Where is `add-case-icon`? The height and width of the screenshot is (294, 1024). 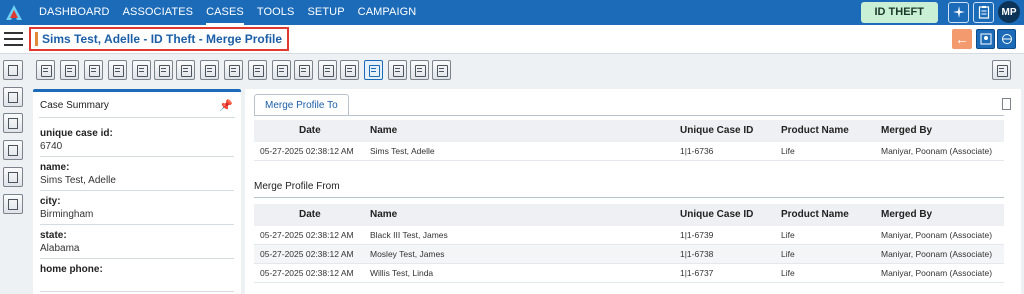 add-case-icon is located at coordinates (13, 97).